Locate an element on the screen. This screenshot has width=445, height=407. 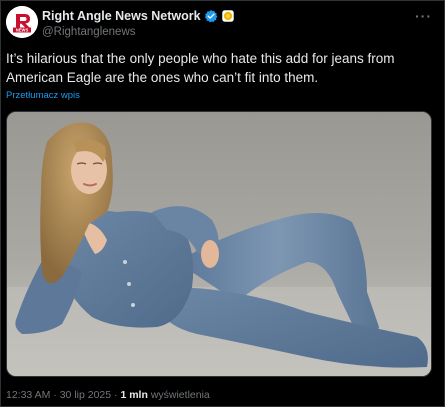
handle: @Rightanglenews is located at coordinates (89, 32).